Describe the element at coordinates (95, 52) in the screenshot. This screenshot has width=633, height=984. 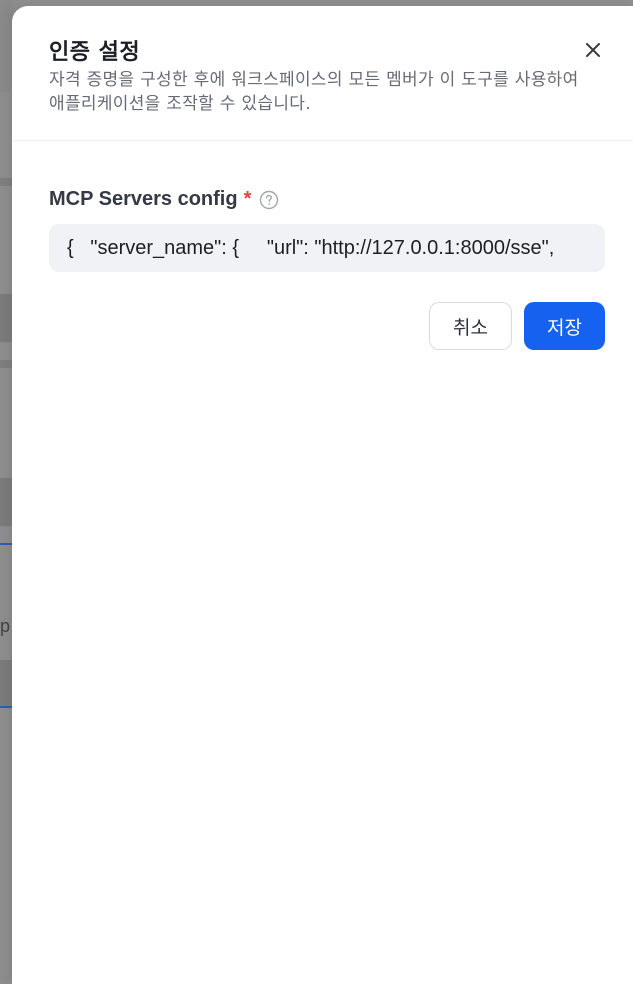
I see `drawer-title: 인증 설정` at that location.